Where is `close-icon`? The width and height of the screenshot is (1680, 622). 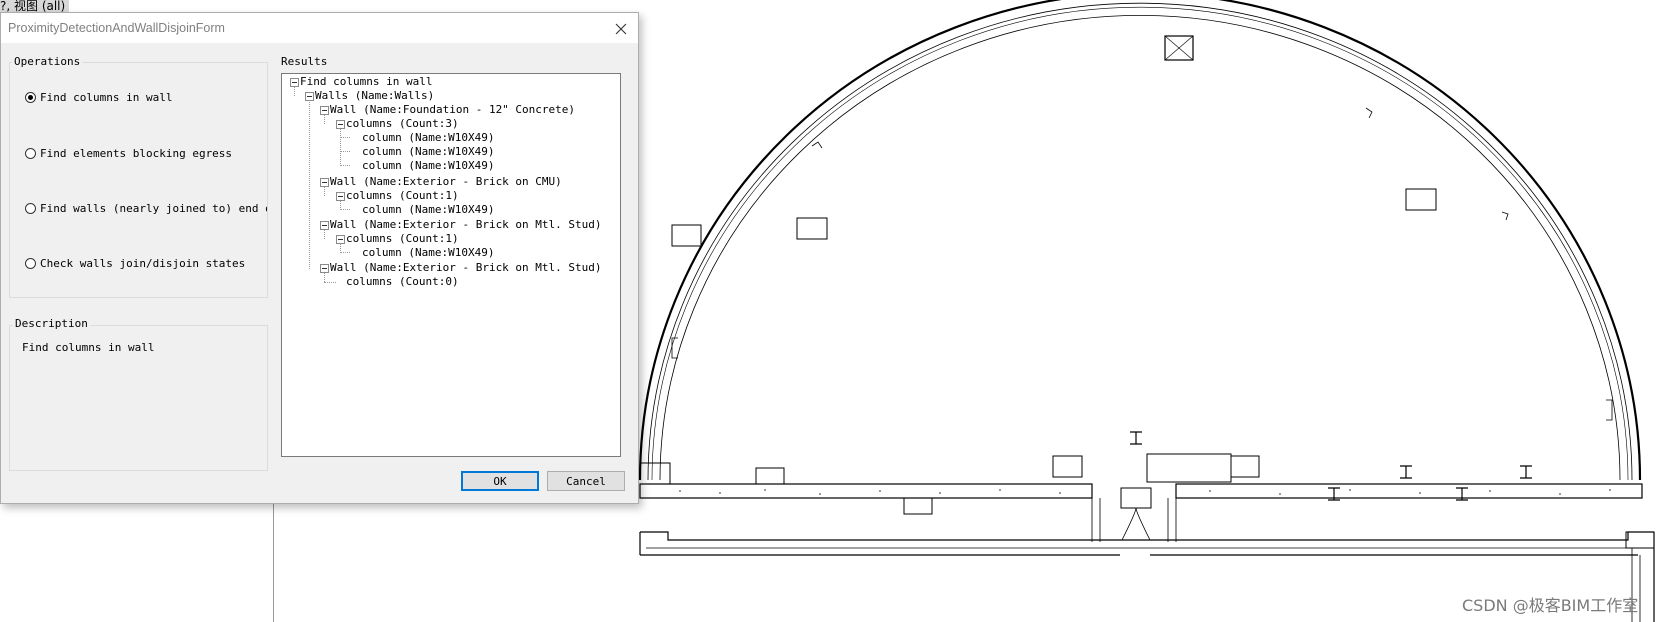
close-icon is located at coordinates (621, 29).